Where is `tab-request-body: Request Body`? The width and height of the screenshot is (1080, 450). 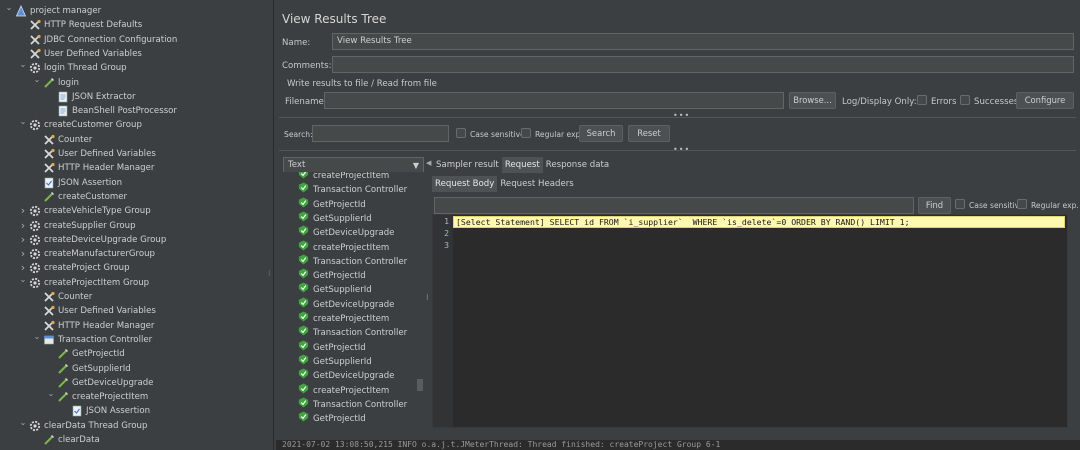 tab-request-body: Request Body is located at coordinates (465, 184).